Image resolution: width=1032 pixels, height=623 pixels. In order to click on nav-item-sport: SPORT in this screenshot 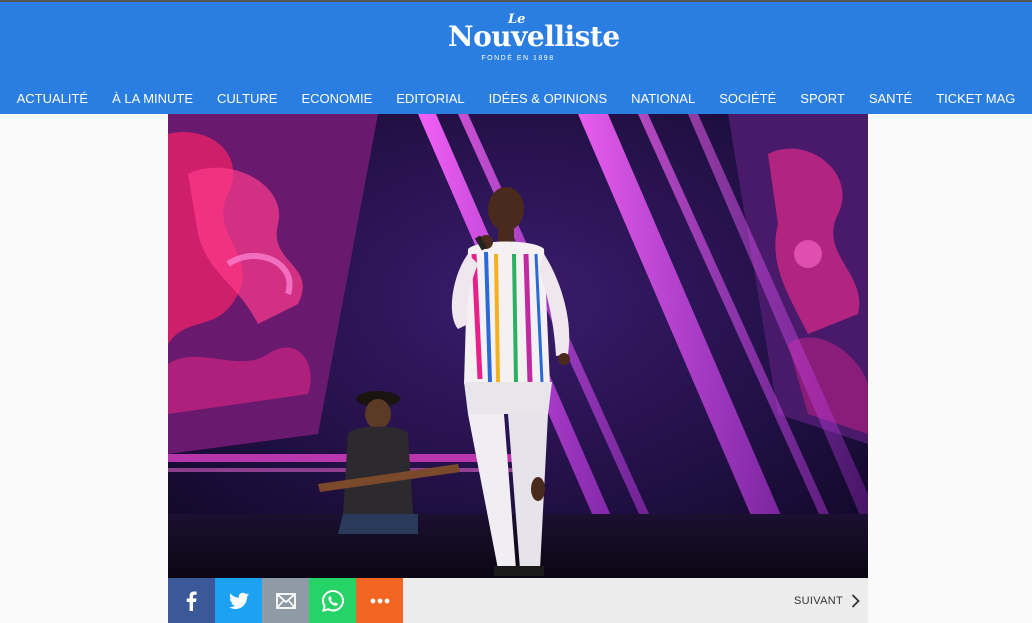, I will do `click(822, 99)`.